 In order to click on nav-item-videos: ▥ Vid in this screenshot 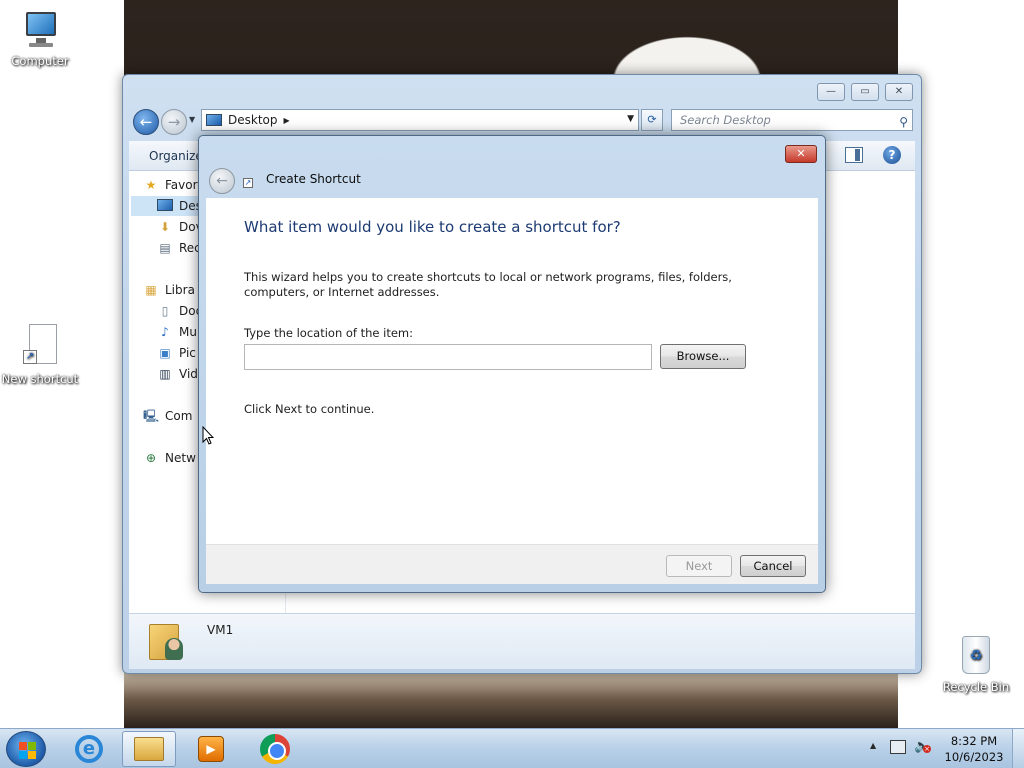, I will do `click(177, 374)`.